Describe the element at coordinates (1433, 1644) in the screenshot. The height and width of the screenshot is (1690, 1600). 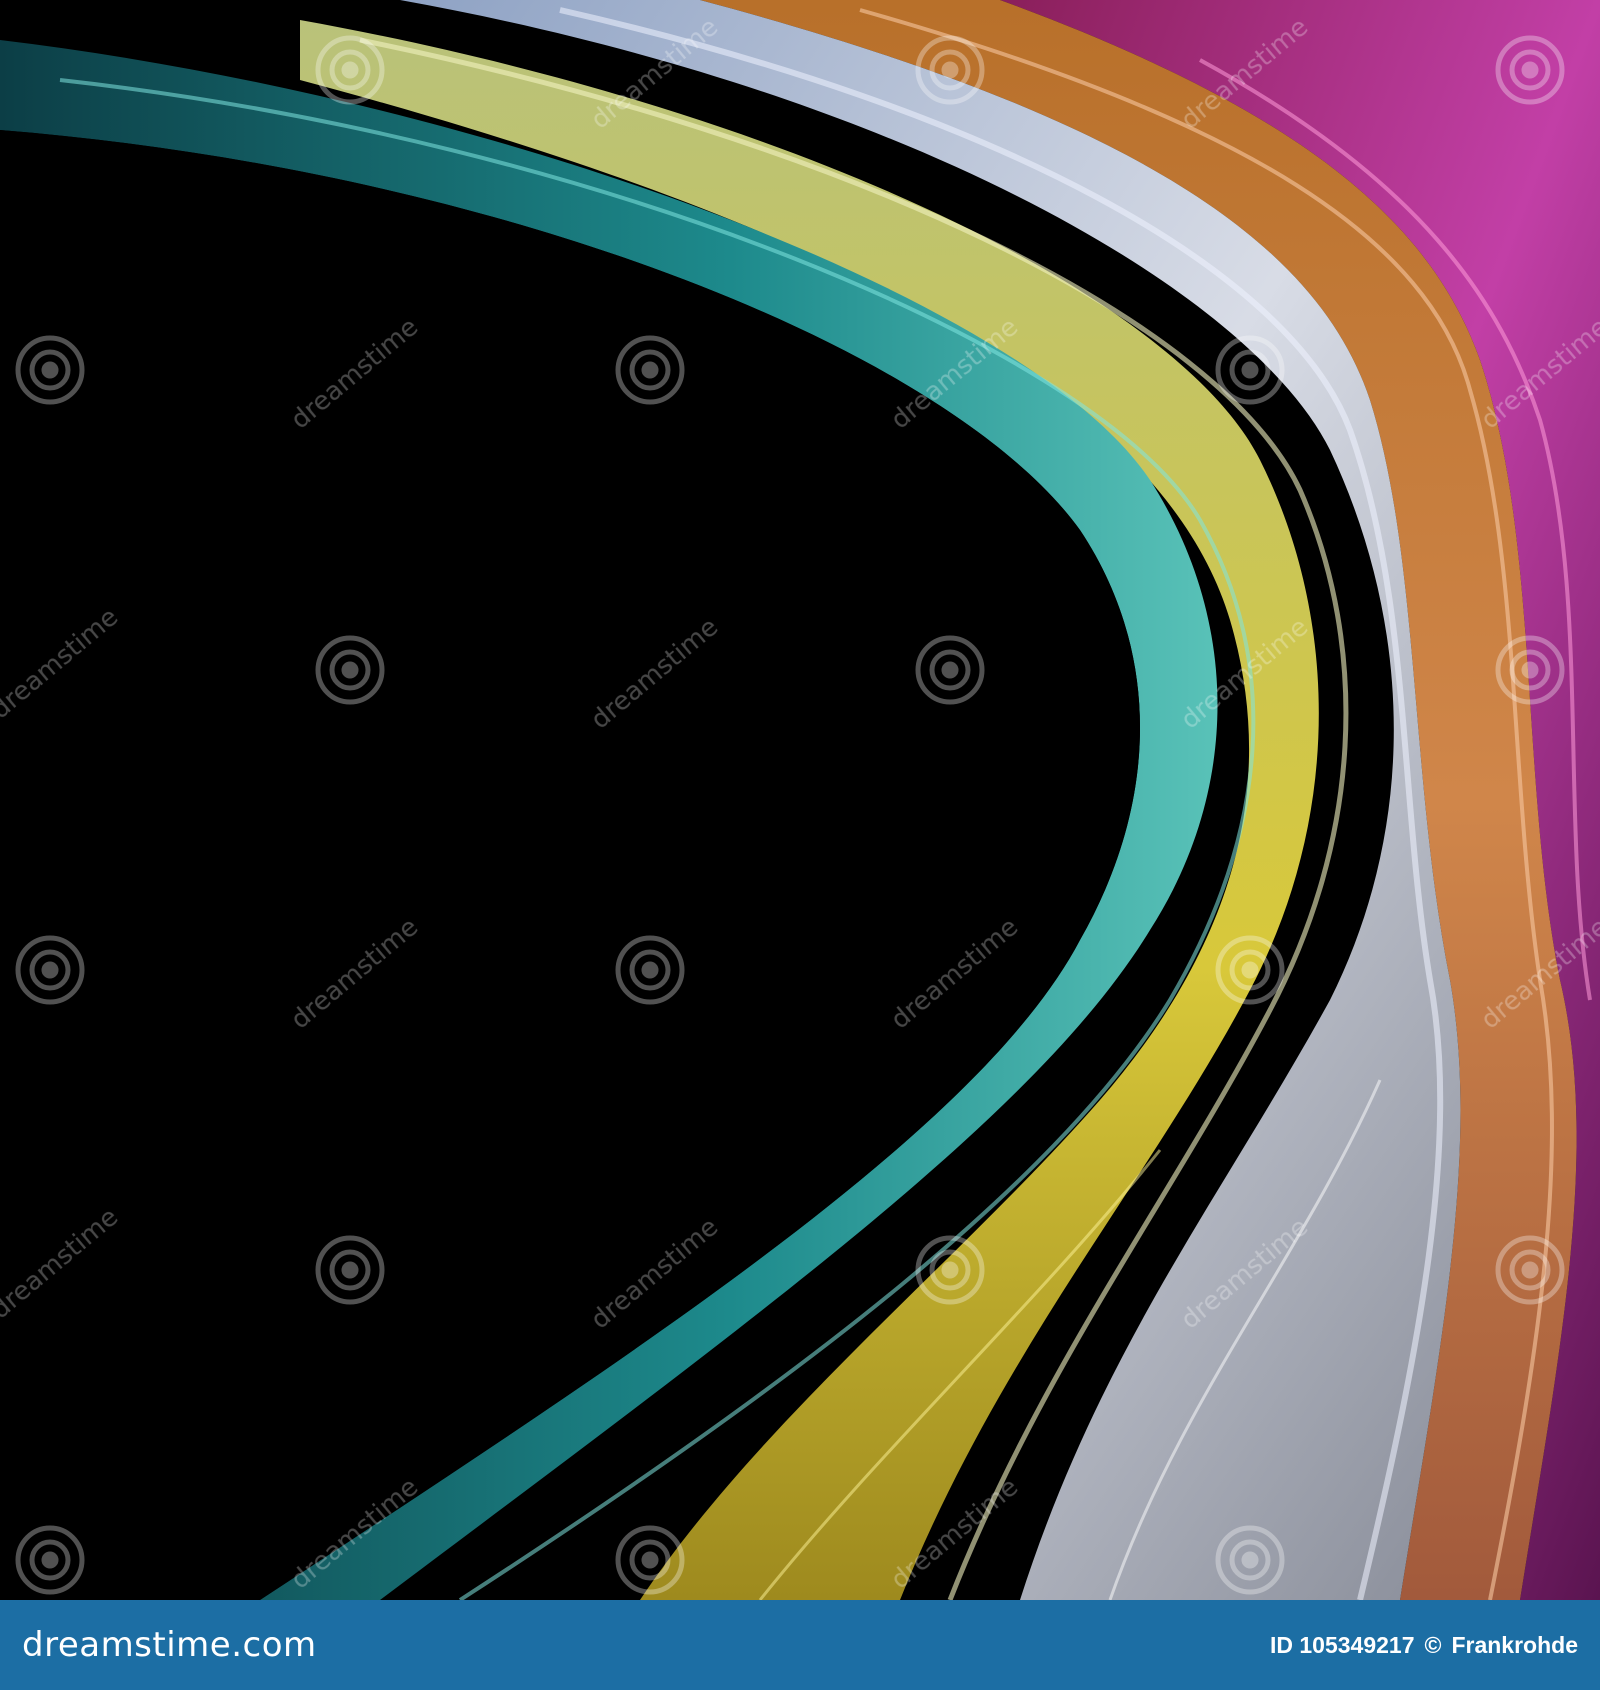
I see `copyright-symbol: ©` at that location.